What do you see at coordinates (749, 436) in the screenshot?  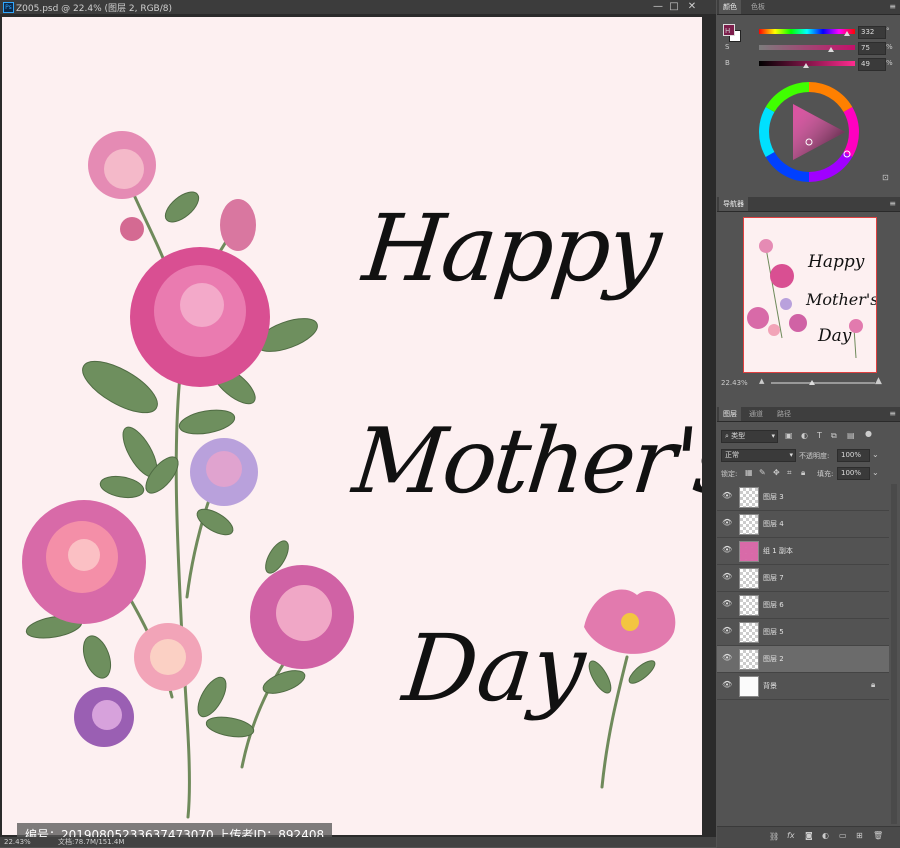 I see `layer-filter-select: ⌕ 类型 ▾` at bounding box center [749, 436].